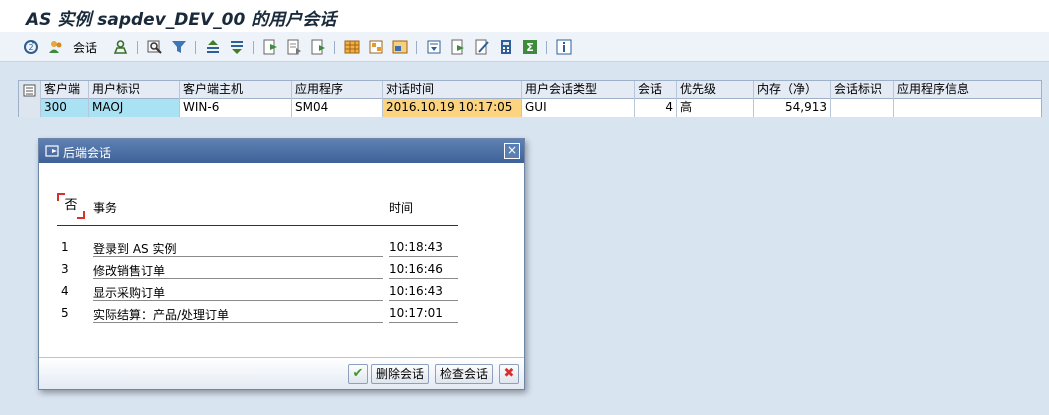  I want to click on send-icon, so click(318, 47).